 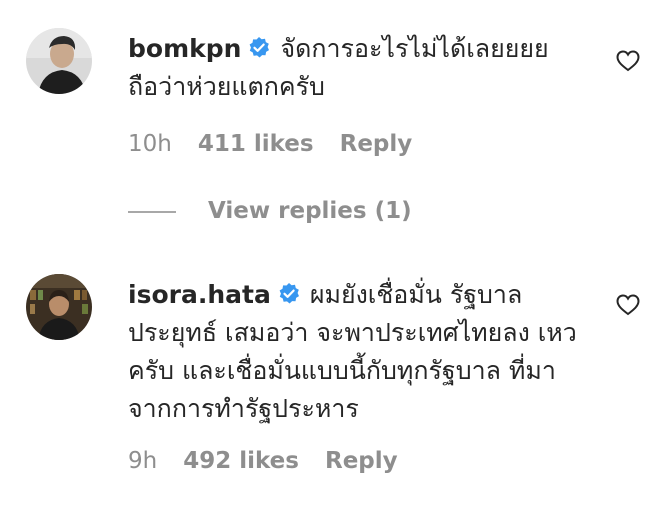 I want to click on likes-count: 411 likes, so click(x=256, y=144).